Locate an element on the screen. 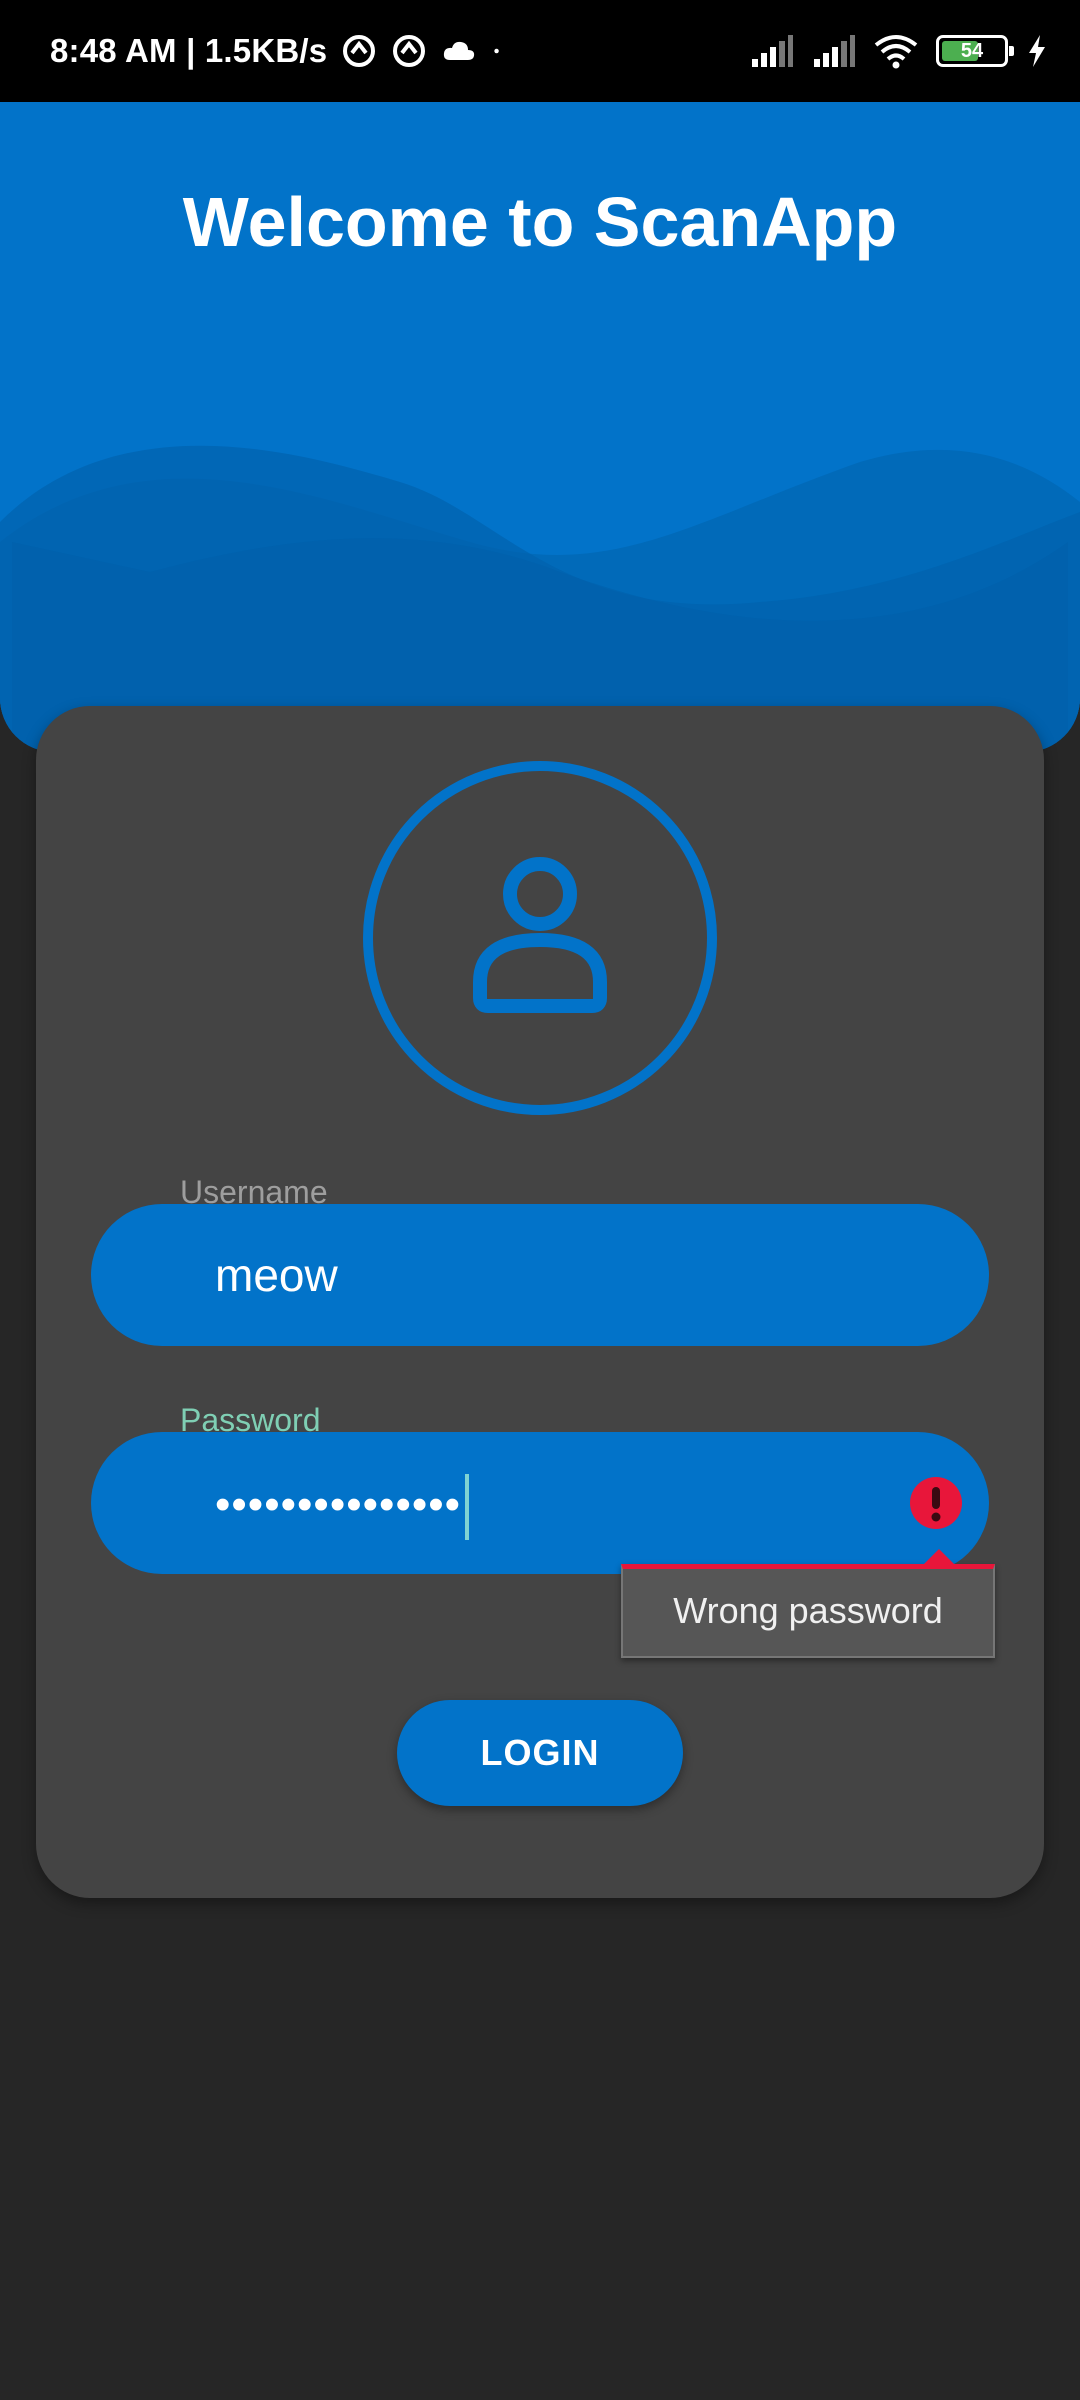 The image size is (1080, 2400). error-message: Wrong password is located at coordinates (808, 1610).